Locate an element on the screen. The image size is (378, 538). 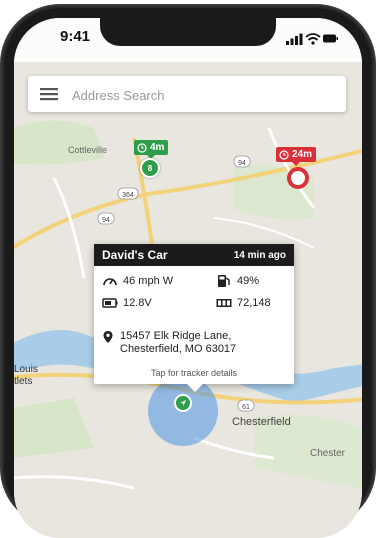
car-location-marker is located at coordinates (183, 403).